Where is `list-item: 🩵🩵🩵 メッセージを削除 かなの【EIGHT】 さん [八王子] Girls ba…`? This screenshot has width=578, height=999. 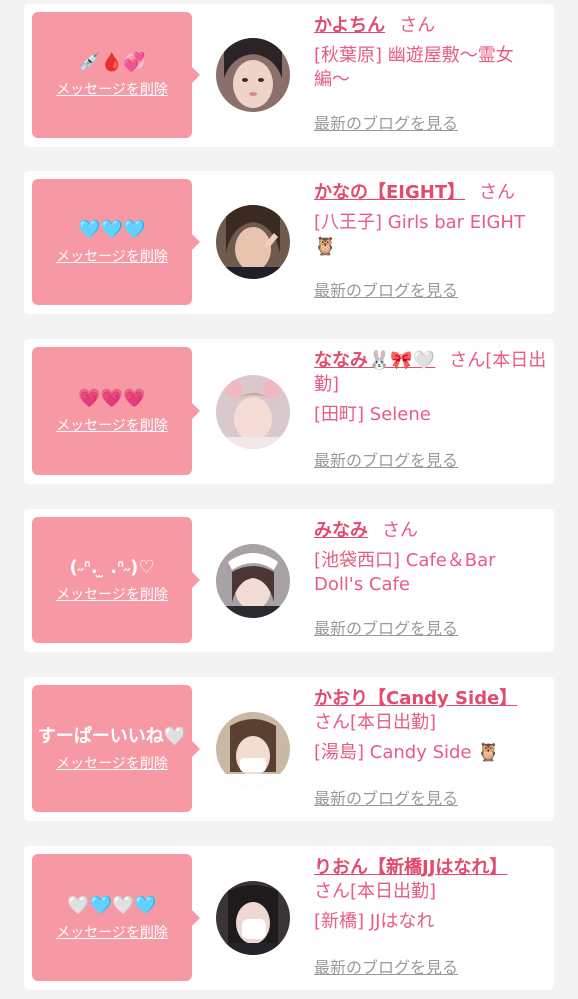
list-item: 🩵🩵🩵 メッセージを削除 かなの【EIGHT】 さん [八王子] Girls ba… is located at coordinates (289, 242).